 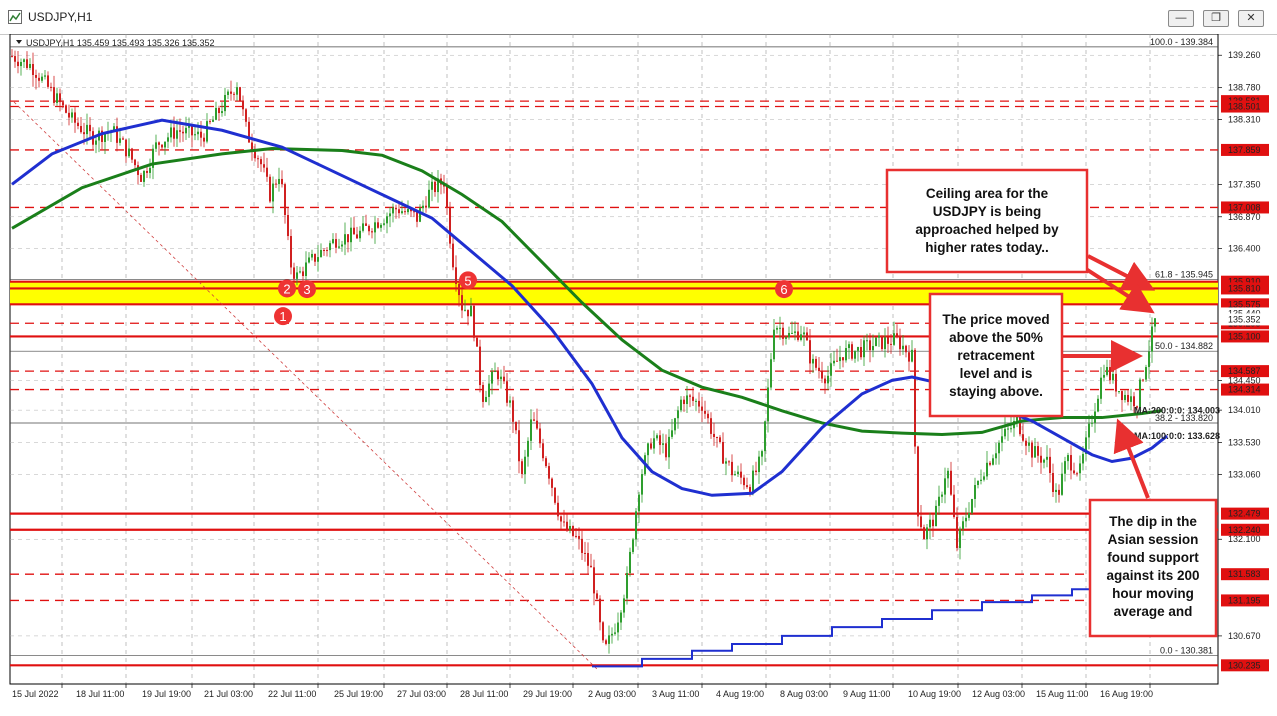 What do you see at coordinates (60, 17) in the screenshot?
I see `window-title: USDJPY,H1` at bounding box center [60, 17].